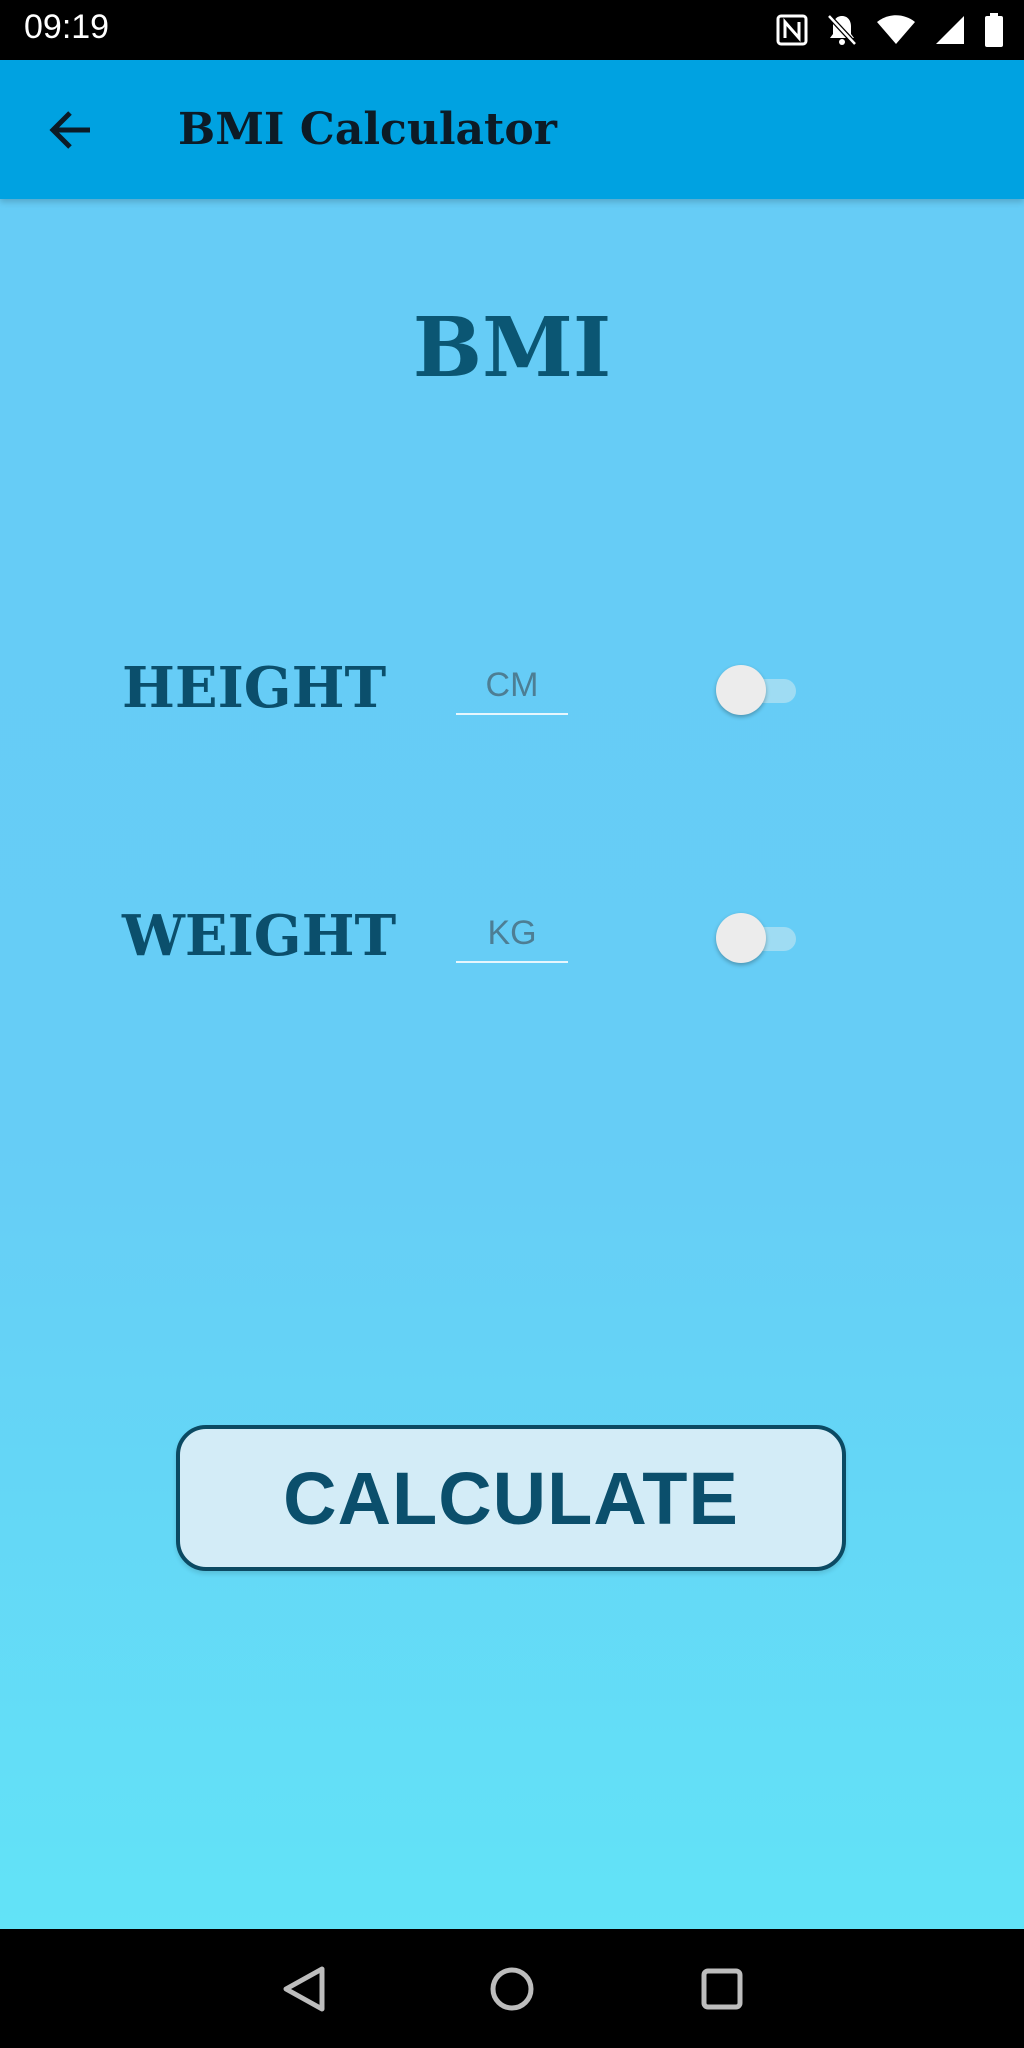 The height and width of the screenshot is (2048, 1024). I want to click on back-button, so click(70, 130).